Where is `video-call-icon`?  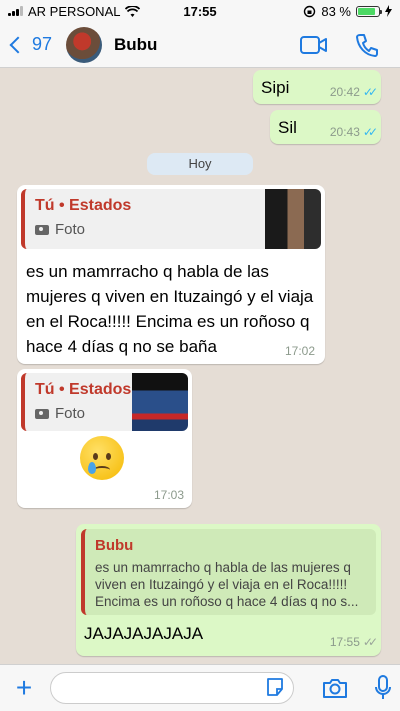
video-call-icon is located at coordinates (314, 45).